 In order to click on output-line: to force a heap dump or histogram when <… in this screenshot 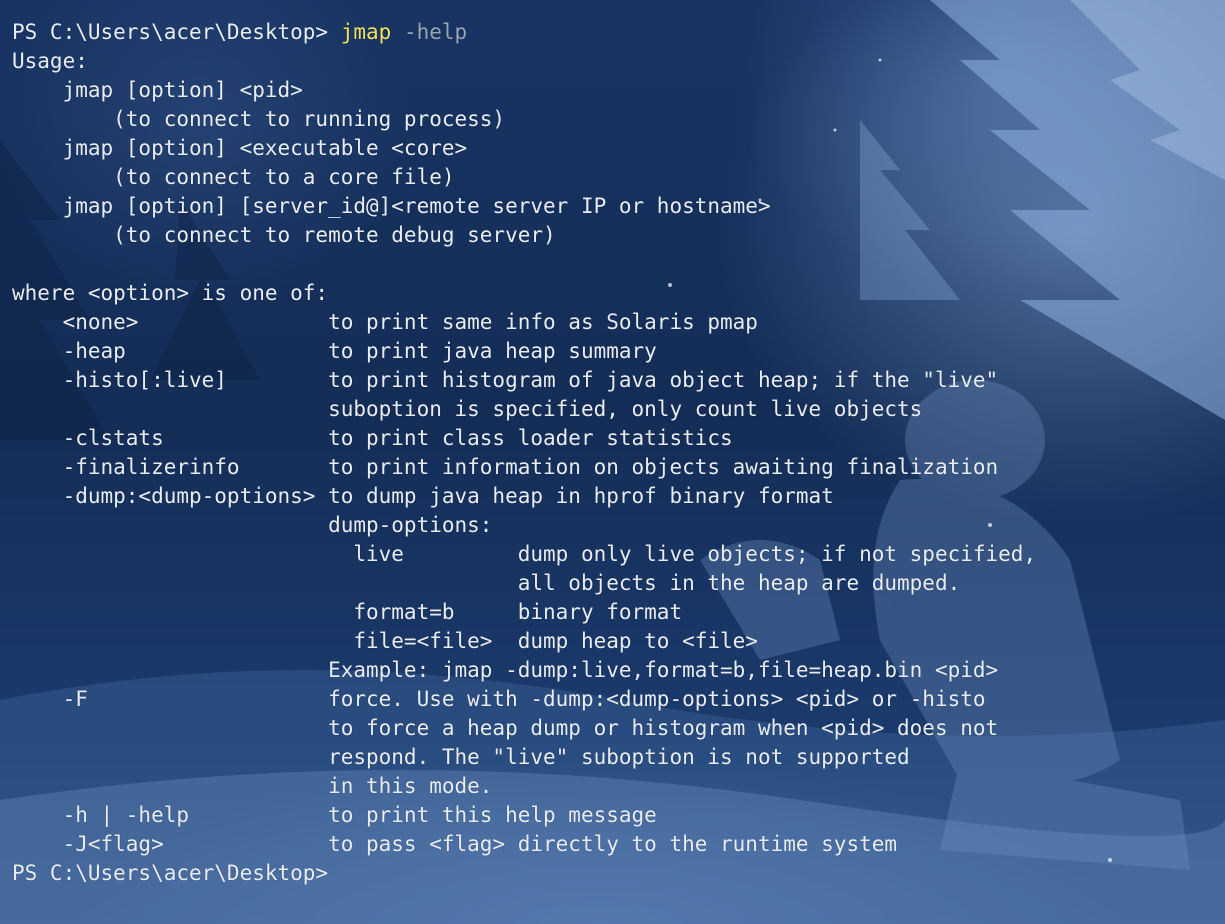, I will do `click(505, 728)`.